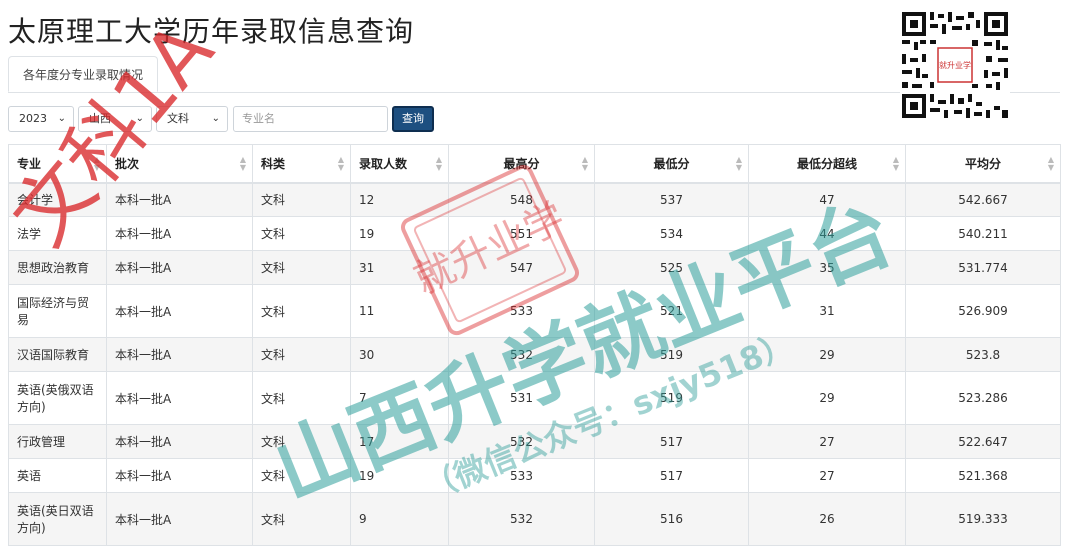 The image size is (1080, 552). What do you see at coordinates (57, 311) in the screenshot?
I see `table-cell: 国际经济与贸易` at bounding box center [57, 311].